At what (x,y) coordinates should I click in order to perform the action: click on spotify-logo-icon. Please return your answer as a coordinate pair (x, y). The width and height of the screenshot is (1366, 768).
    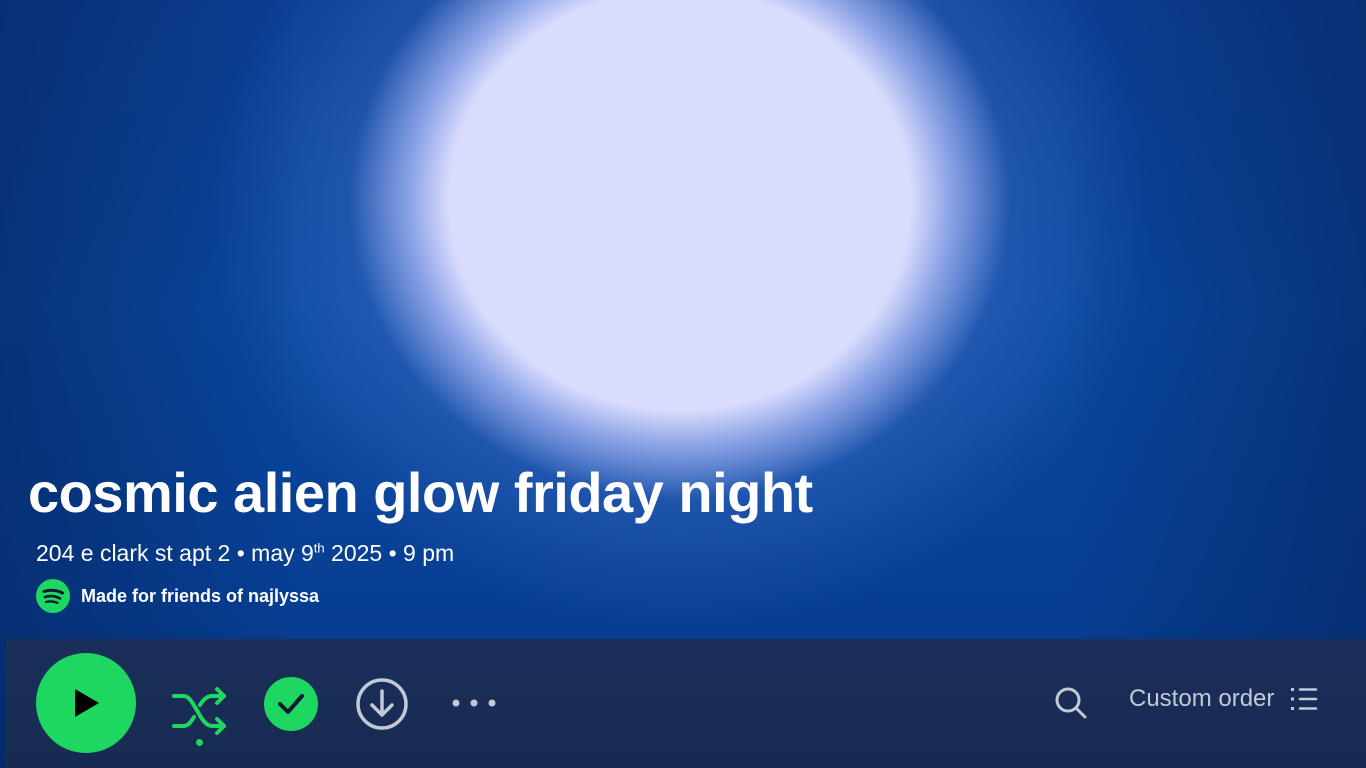
    Looking at the image, I should click on (53, 596).